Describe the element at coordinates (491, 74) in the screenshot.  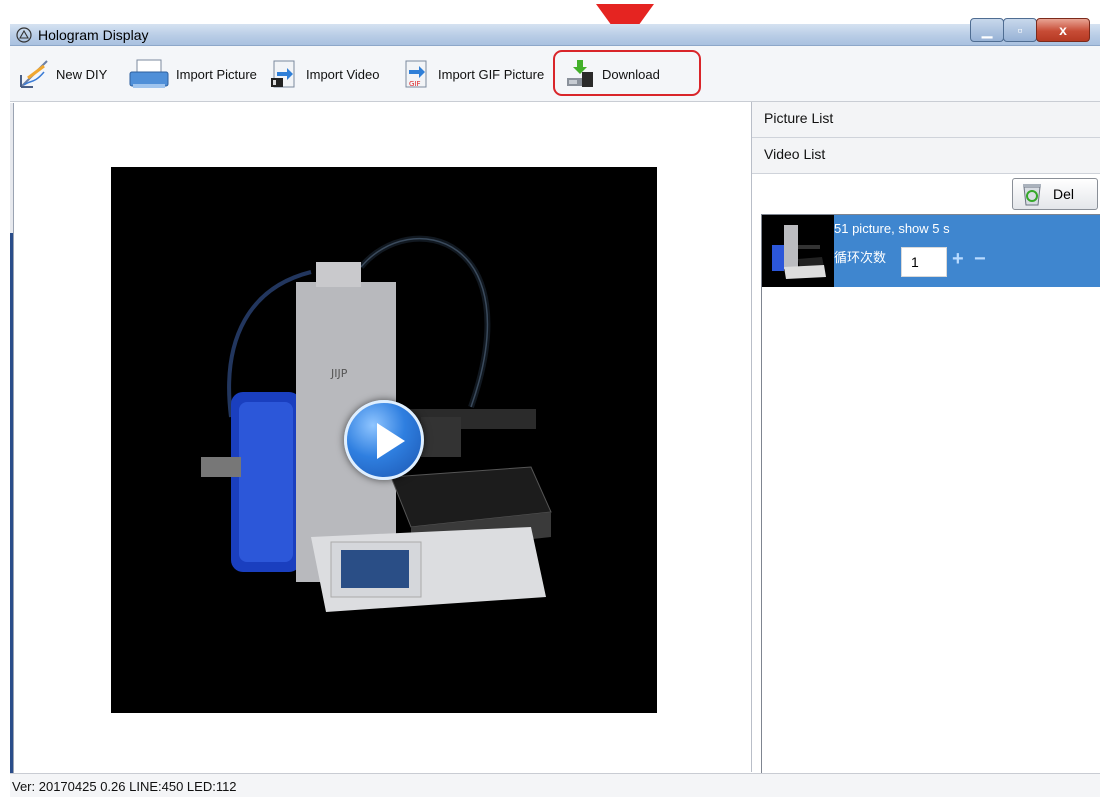
I see `import-gif-label: Import GIF Picture` at that location.